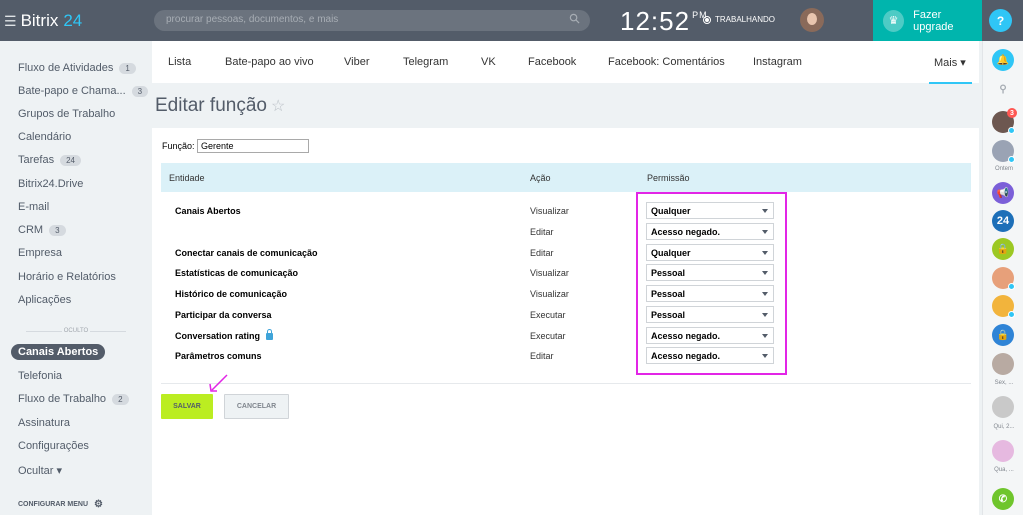 Image resolution: width=1023 pixels, height=515 pixels. What do you see at coordinates (44, 300) in the screenshot?
I see `sidebar-item-apps: Aplicações` at bounding box center [44, 300].